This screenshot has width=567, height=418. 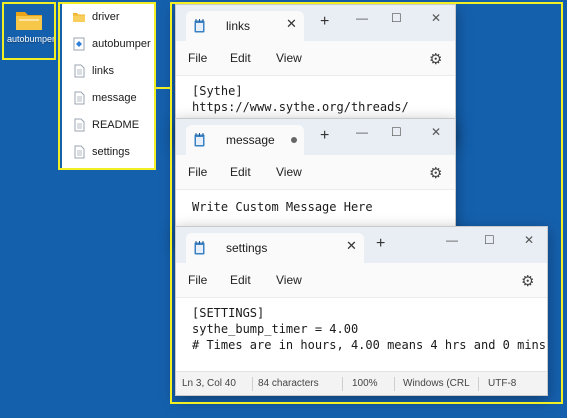 What do you see at coordinates (107, 86) in the screenshot?
I see `highlight-box-file-list` at bounding box center [107, 86].